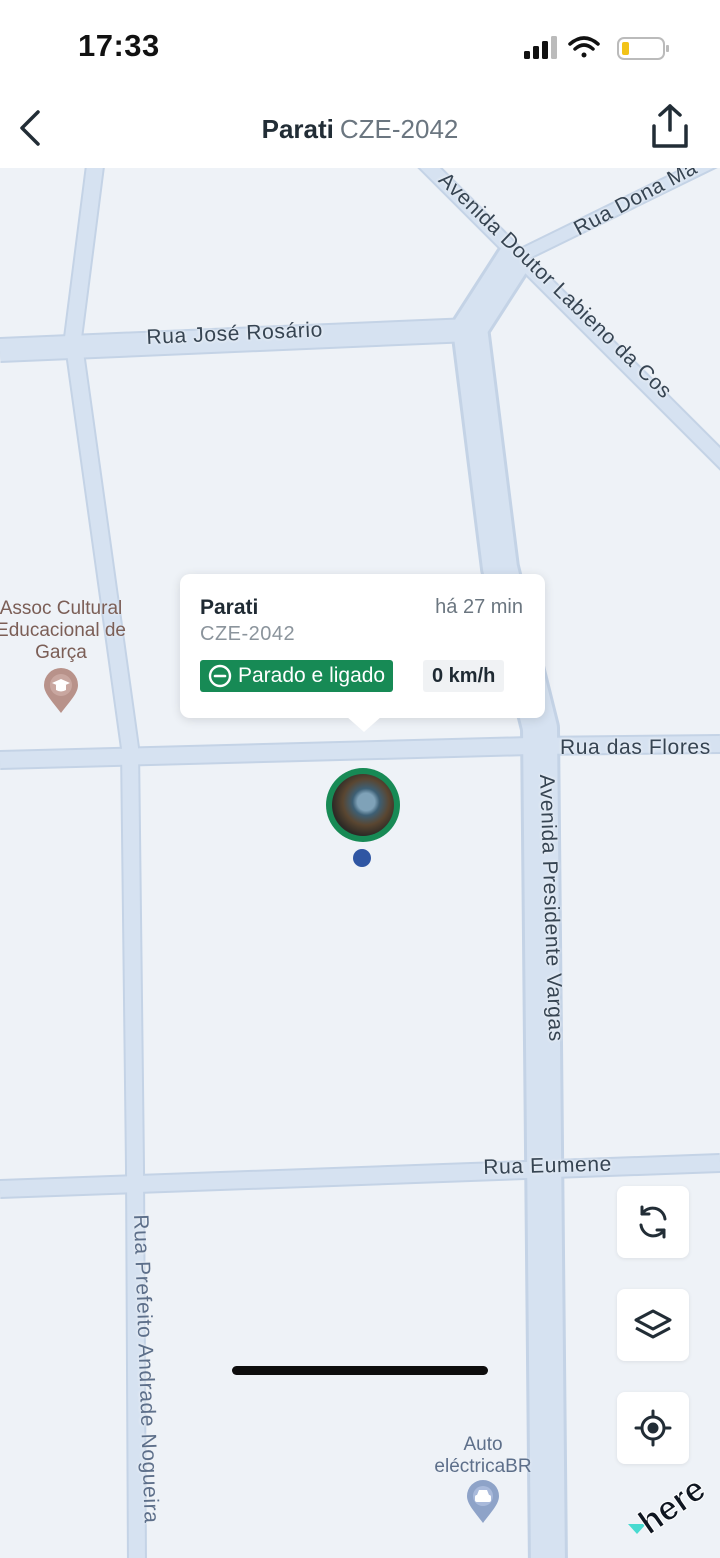 This screenshot has width=720, height=1558. What do you see at coordinates (360, 1370) in the screenshot?
I see `home-indicator` at bounding box center [360, 1370].